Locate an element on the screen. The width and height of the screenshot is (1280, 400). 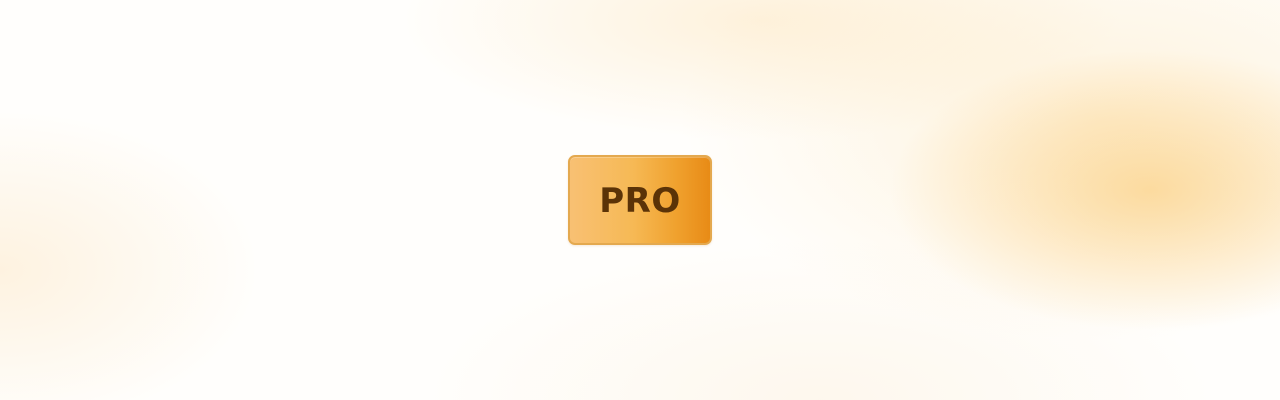
pro-badge-label: PRO is located at coordinates (640, 201).